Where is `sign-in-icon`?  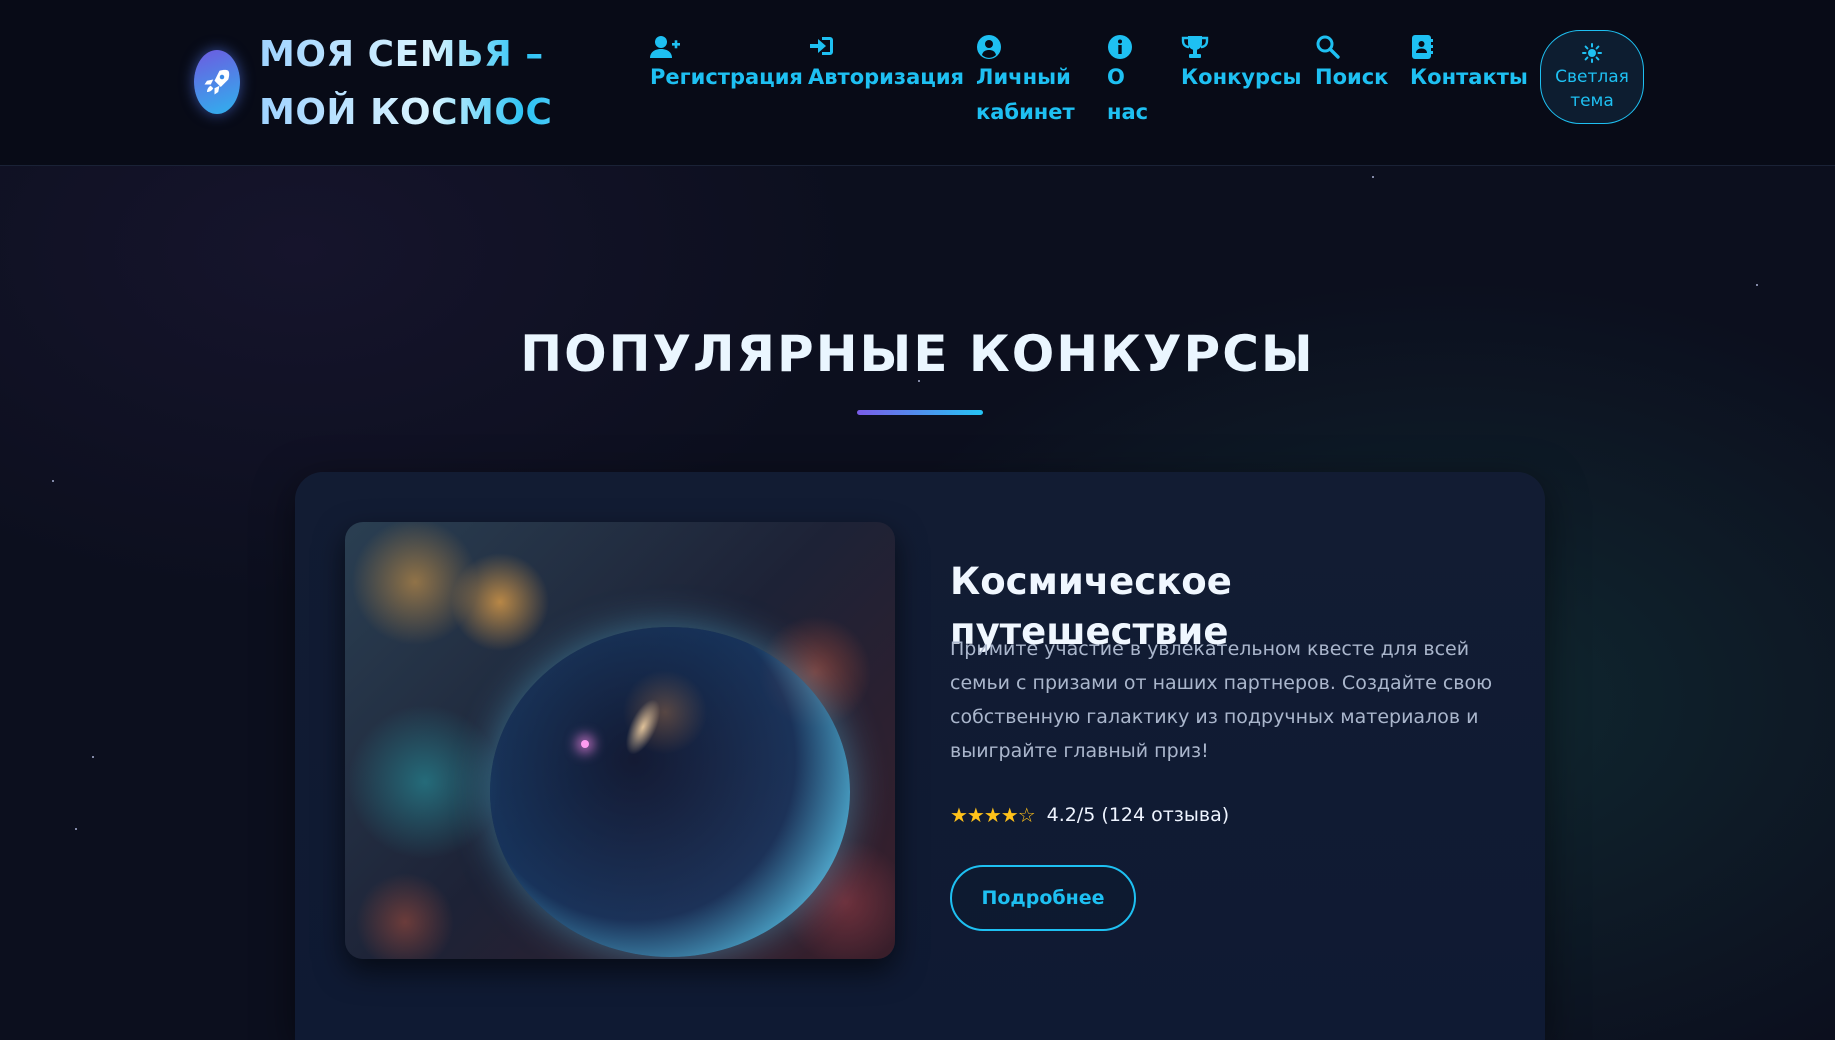
sign-in-icon is located at coordinates (886, 47).